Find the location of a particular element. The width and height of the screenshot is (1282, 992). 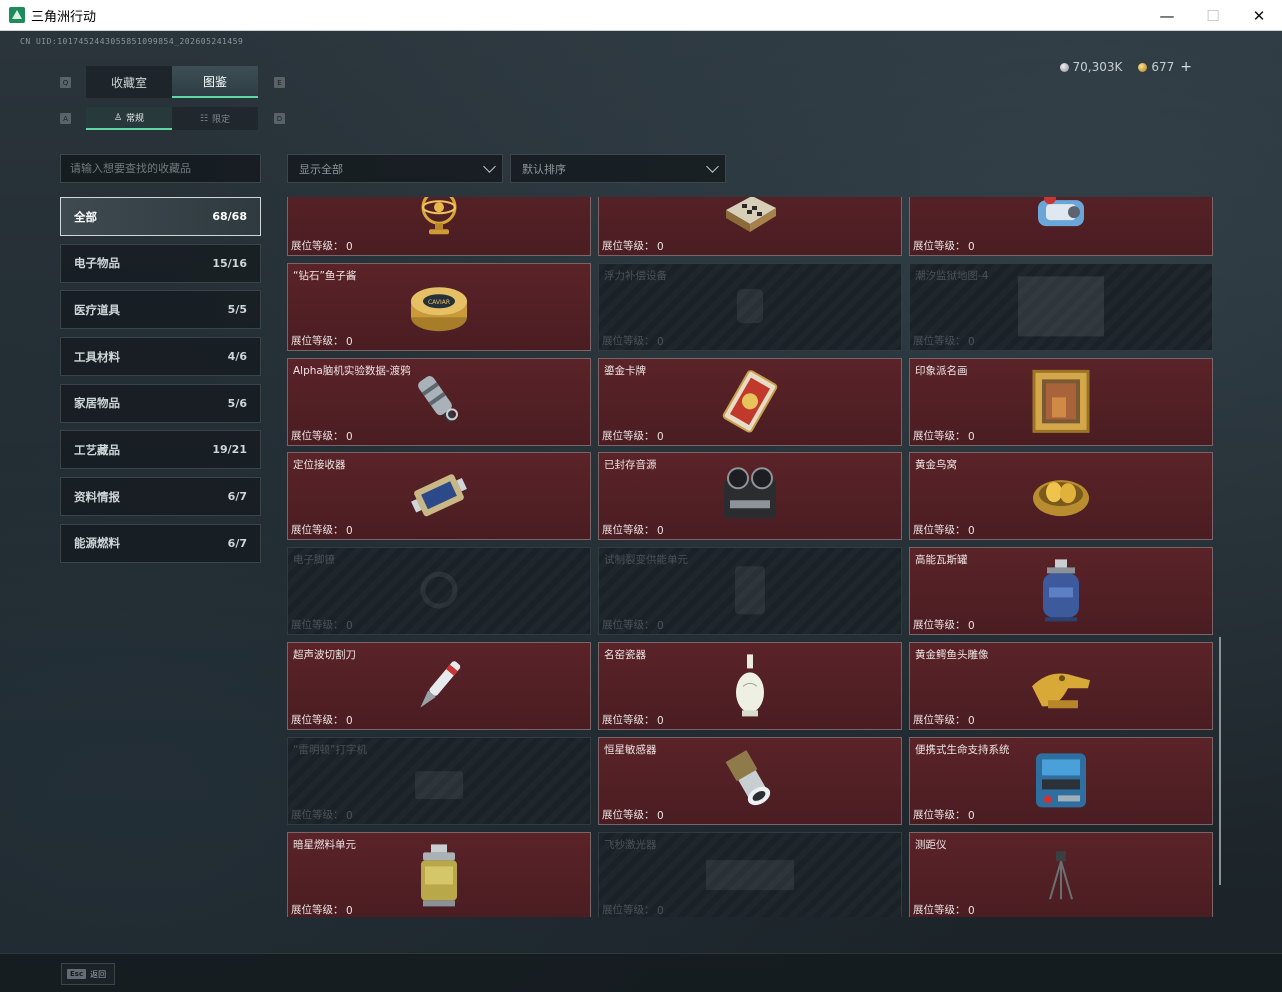

item-name: 浮力补偿设备 is located at coordinates (635, 275).